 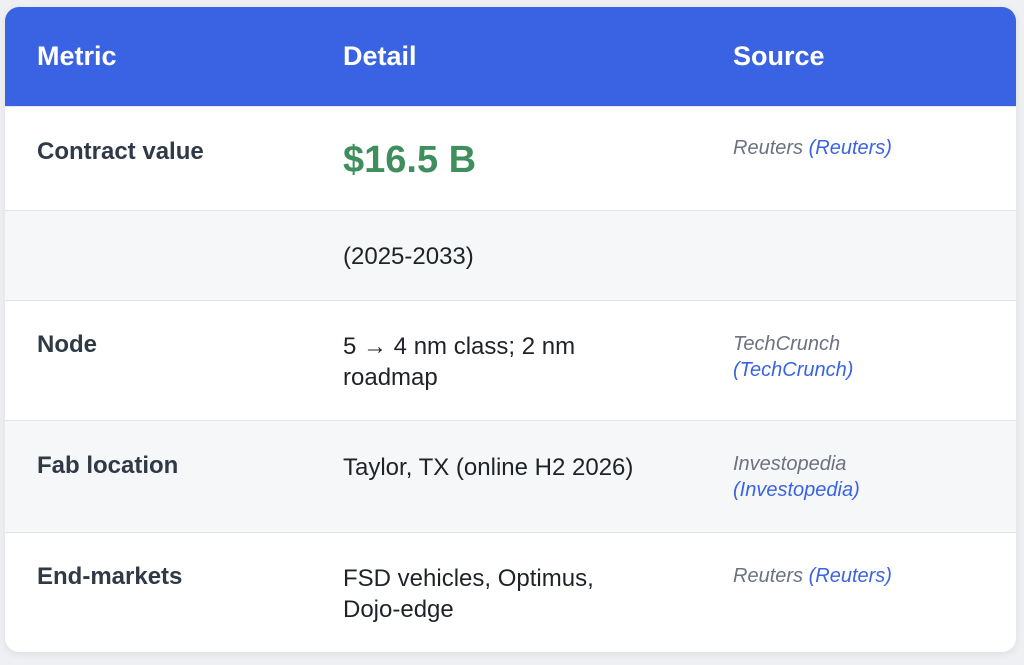 What do you see at coordinates (120, 151) in the screenshot?
I see `metric-cell: Contract value` at bounding box center [120, 151].